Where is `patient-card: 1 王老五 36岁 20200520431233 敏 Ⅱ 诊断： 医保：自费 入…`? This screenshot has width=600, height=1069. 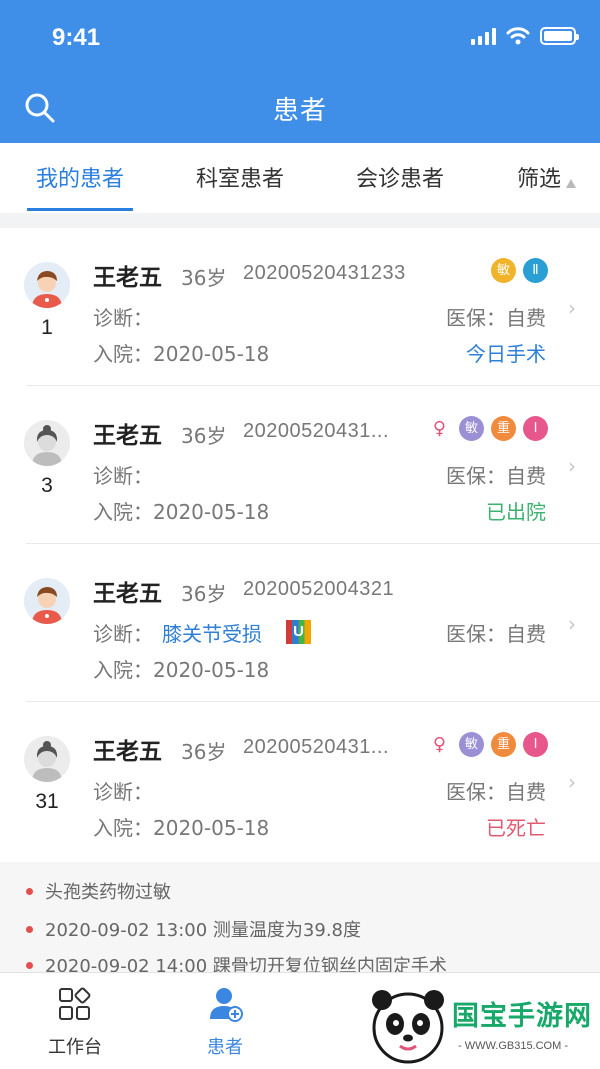
patient-card: 1 王老五 36岁 20200520431233 敏 Ⅱ 诊断： 医保：自费 入… is located at coordinates (300, 307).